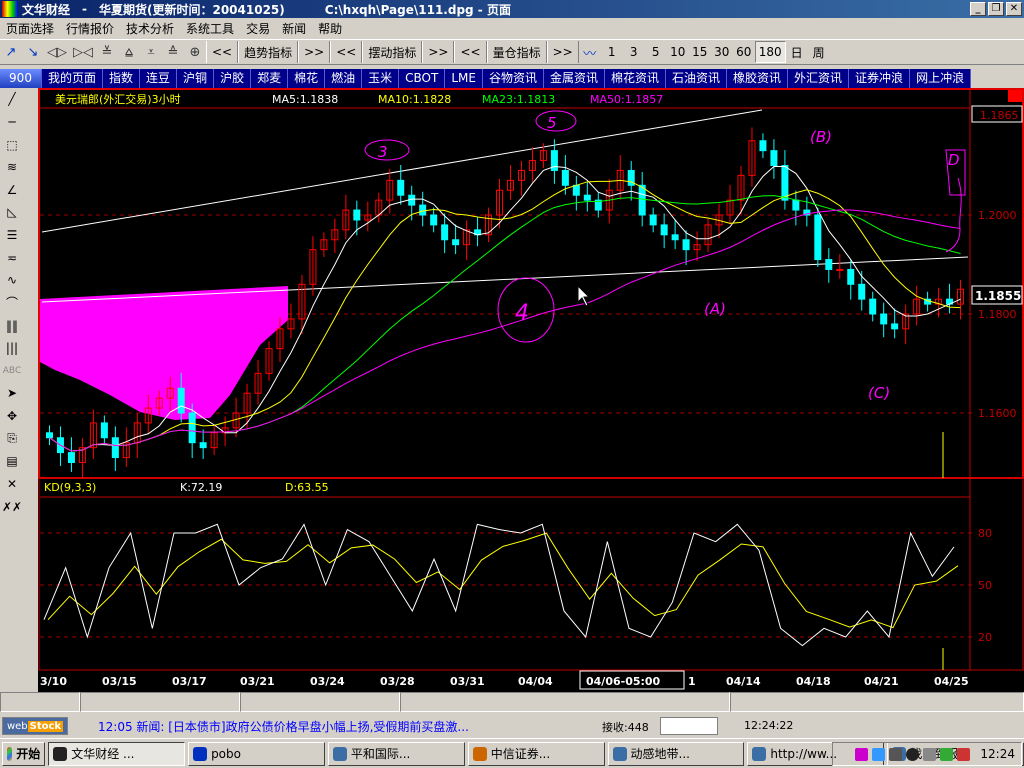  Describe the element at coordinates (574, 78) in the screenshot. I see `tab-13: 金属资讯` at that location.